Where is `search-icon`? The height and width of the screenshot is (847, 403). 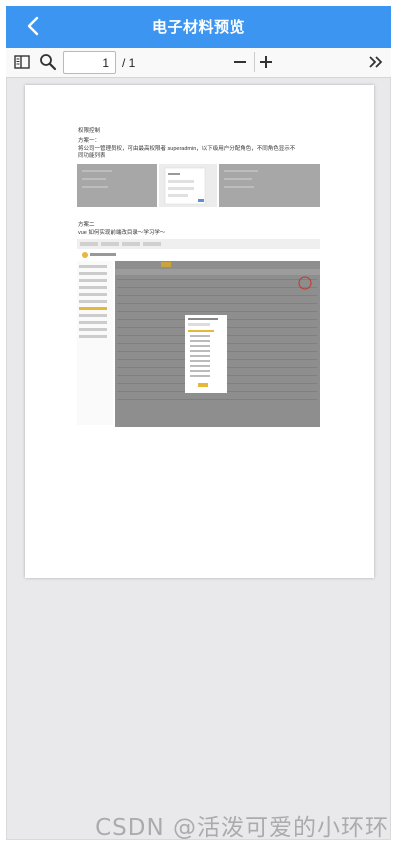 search-icon is located at coordinates (48, 62).